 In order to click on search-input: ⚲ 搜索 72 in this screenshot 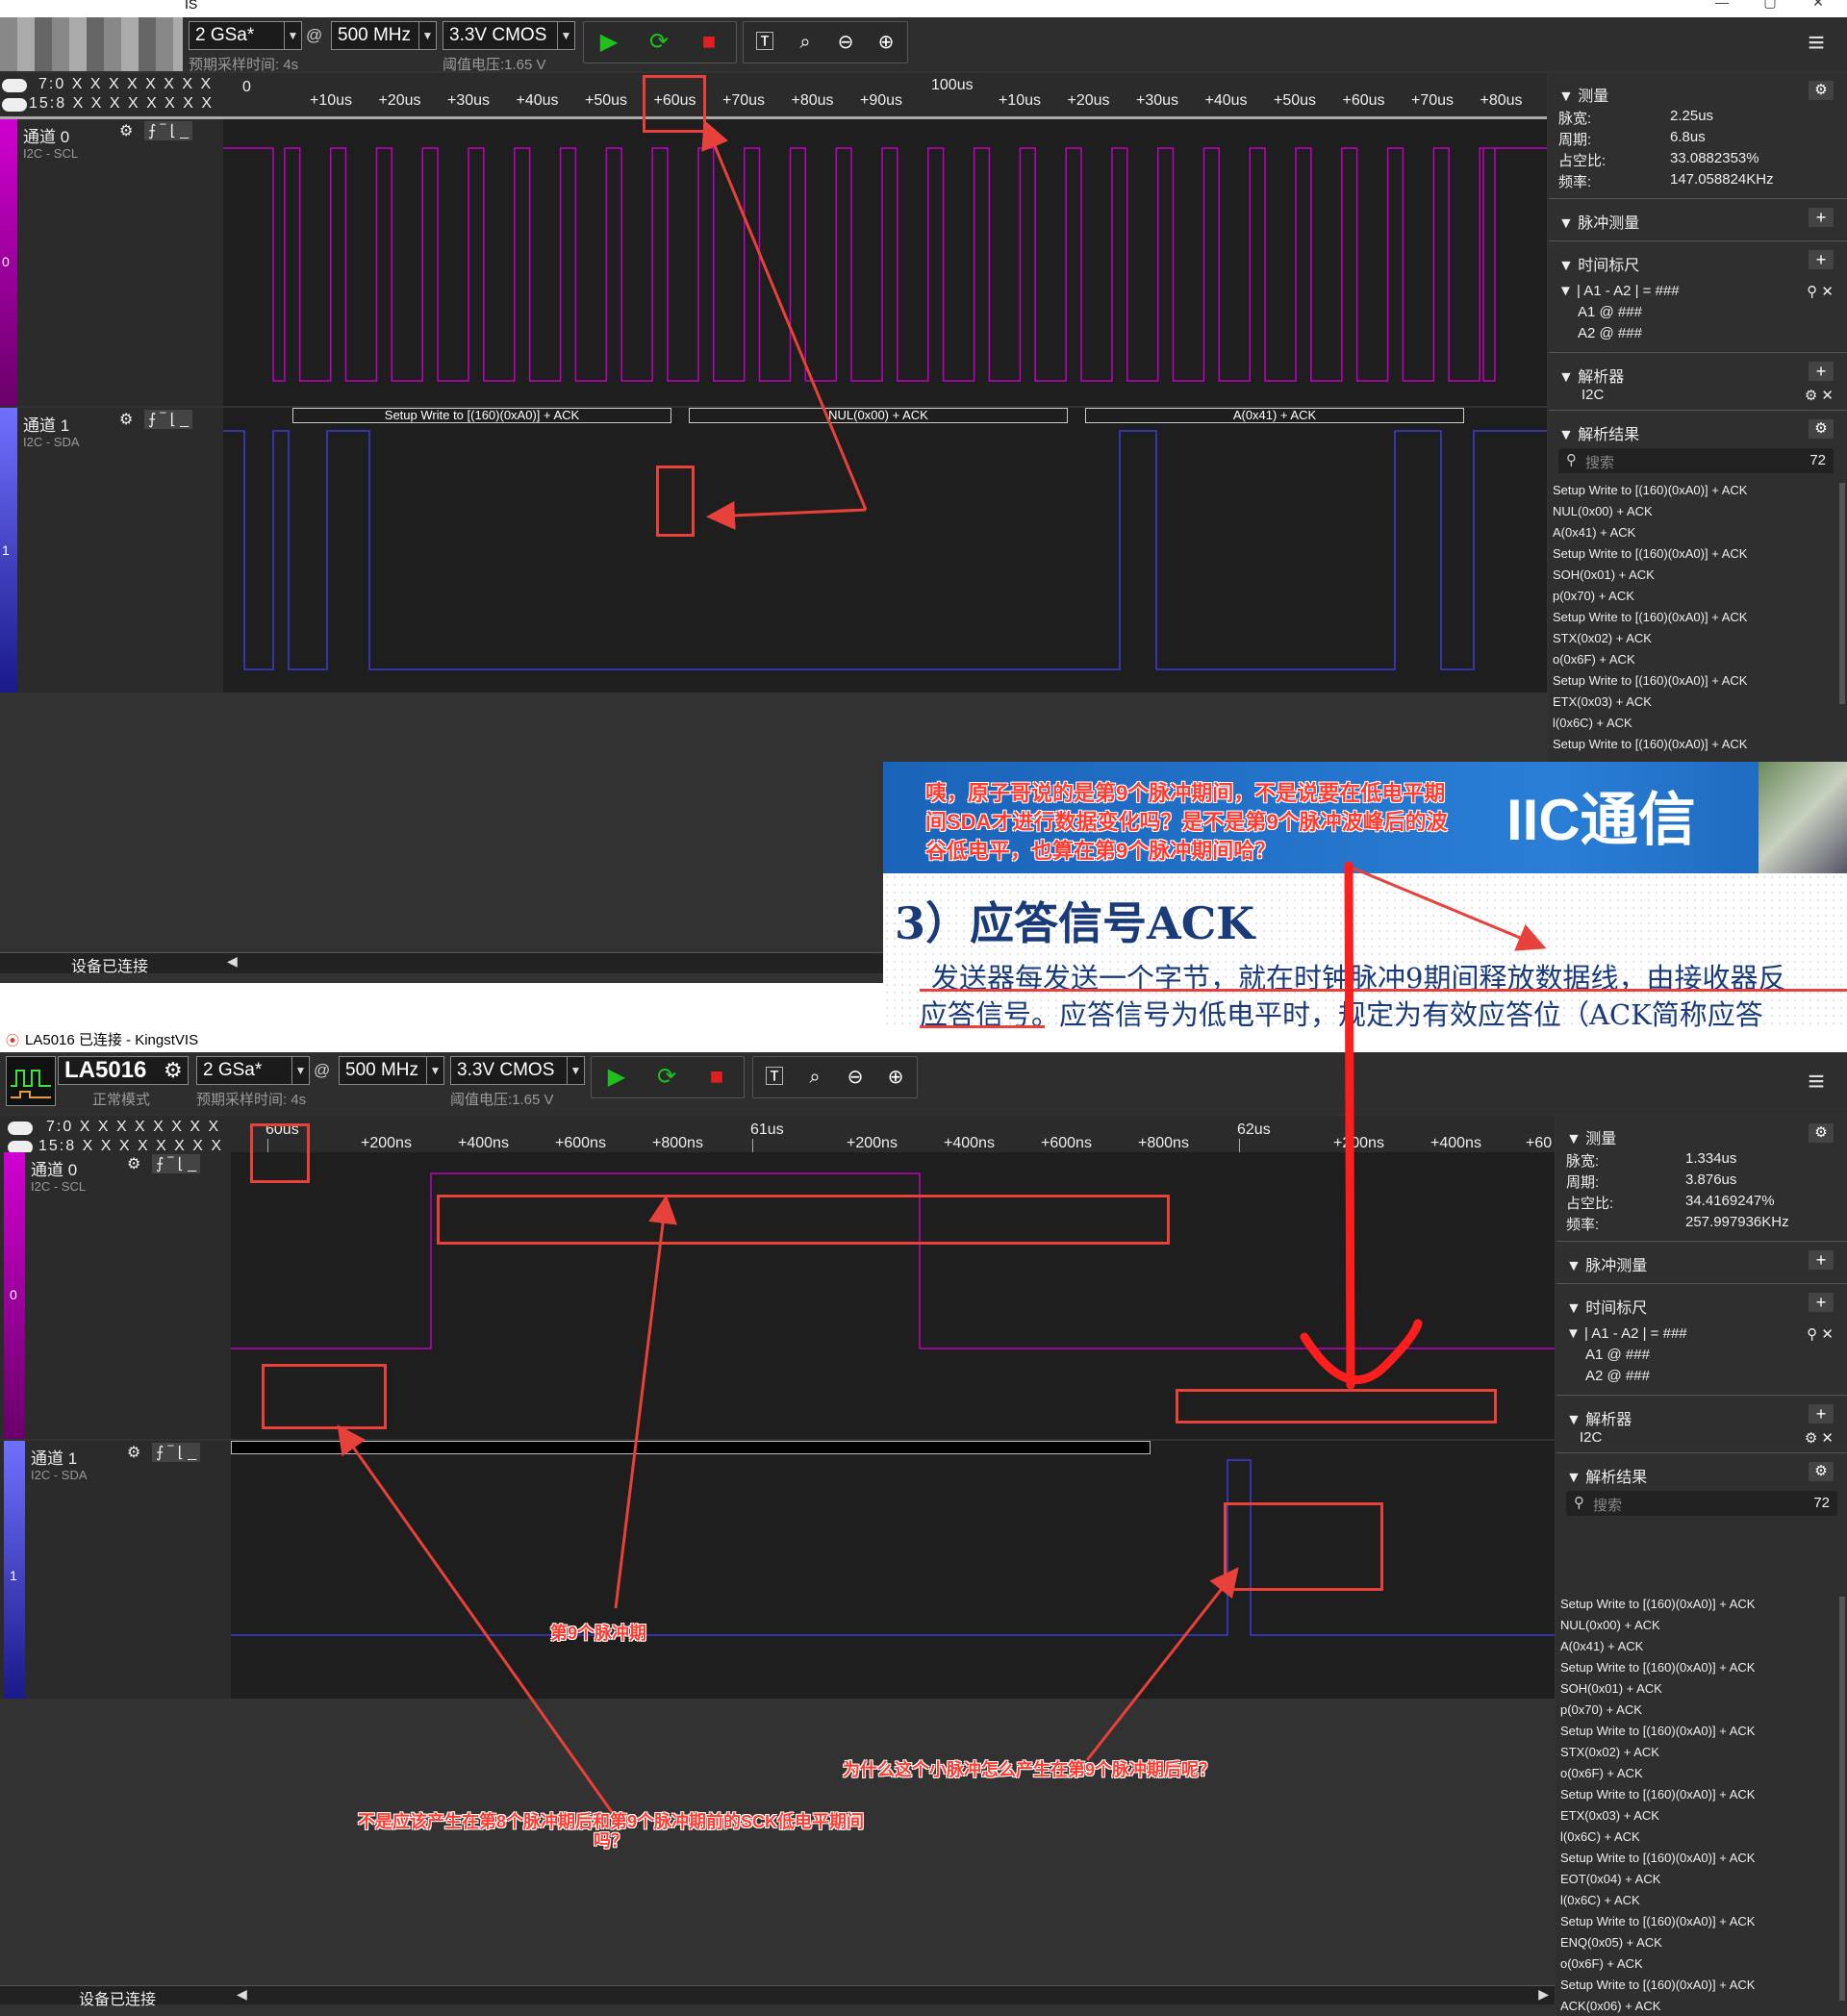, I will do `click(1696, 461)`.